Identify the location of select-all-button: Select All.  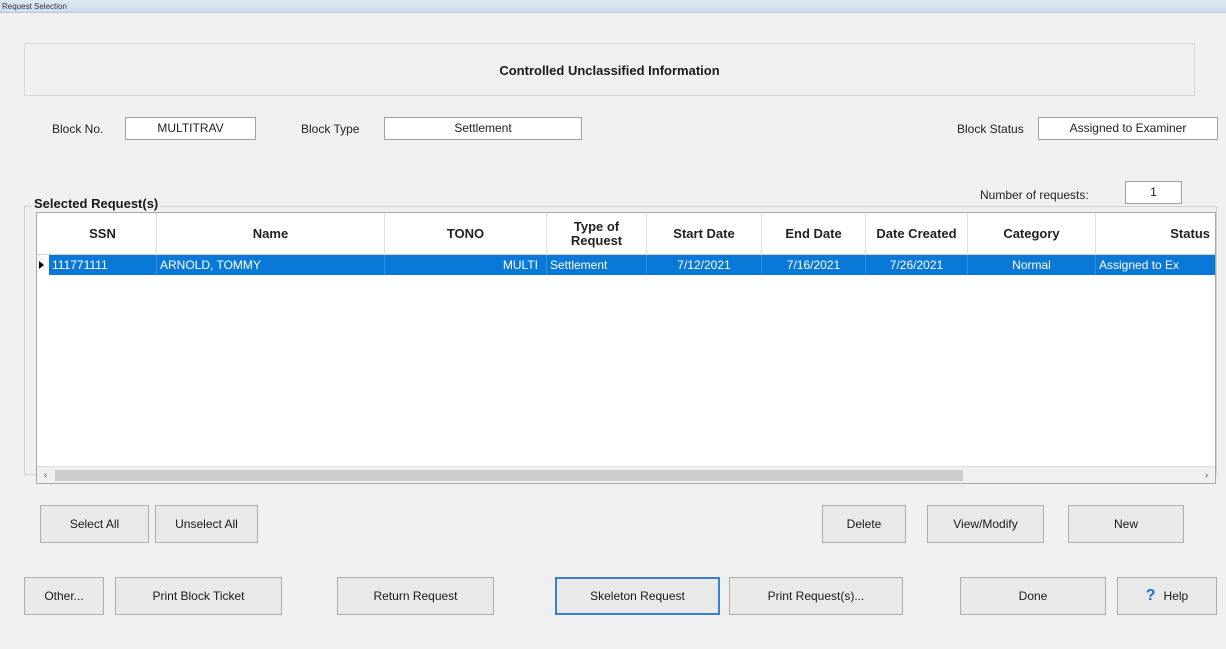
(94, 524).